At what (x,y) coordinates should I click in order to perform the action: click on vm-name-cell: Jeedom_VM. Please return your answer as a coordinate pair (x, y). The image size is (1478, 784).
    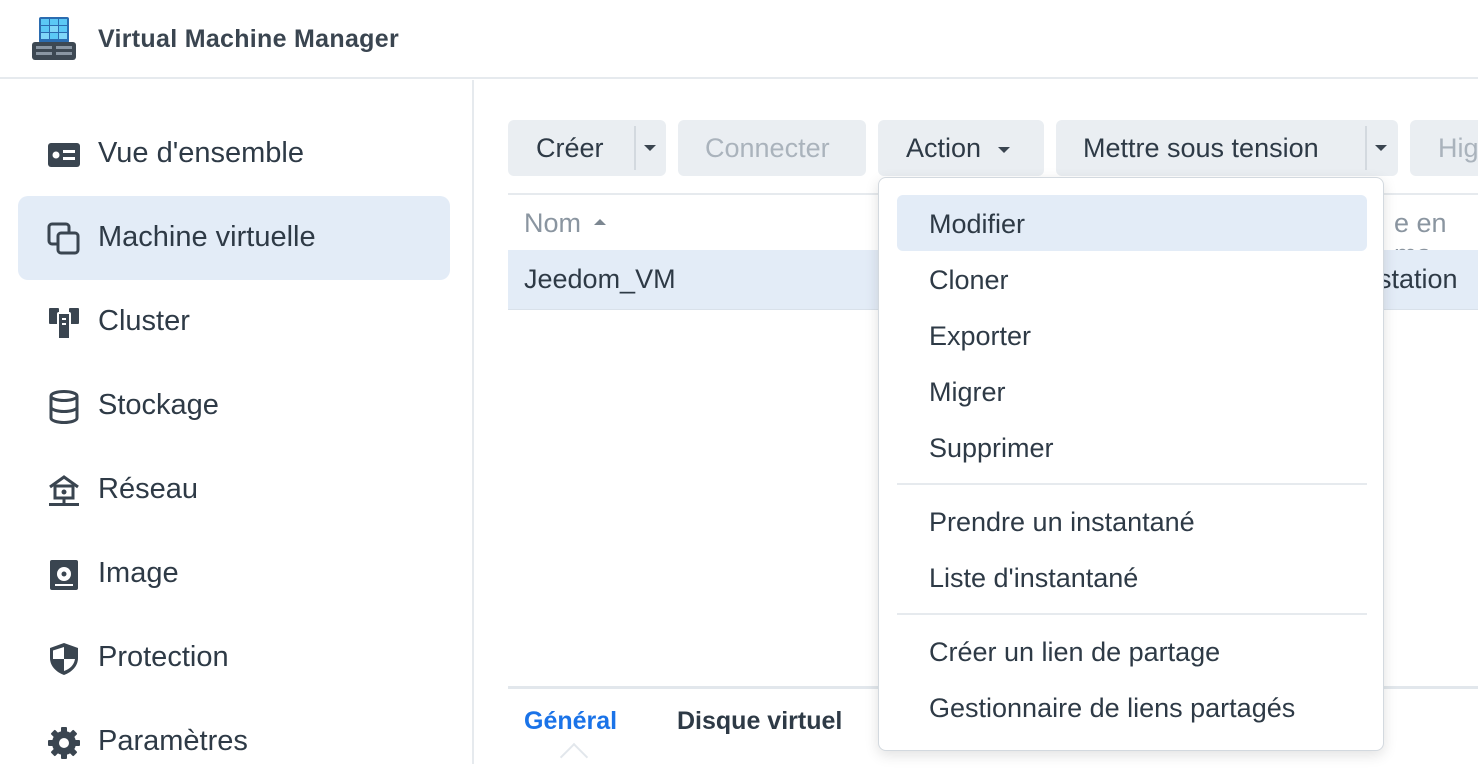
    Looking at the image, I should click on (600, 279).